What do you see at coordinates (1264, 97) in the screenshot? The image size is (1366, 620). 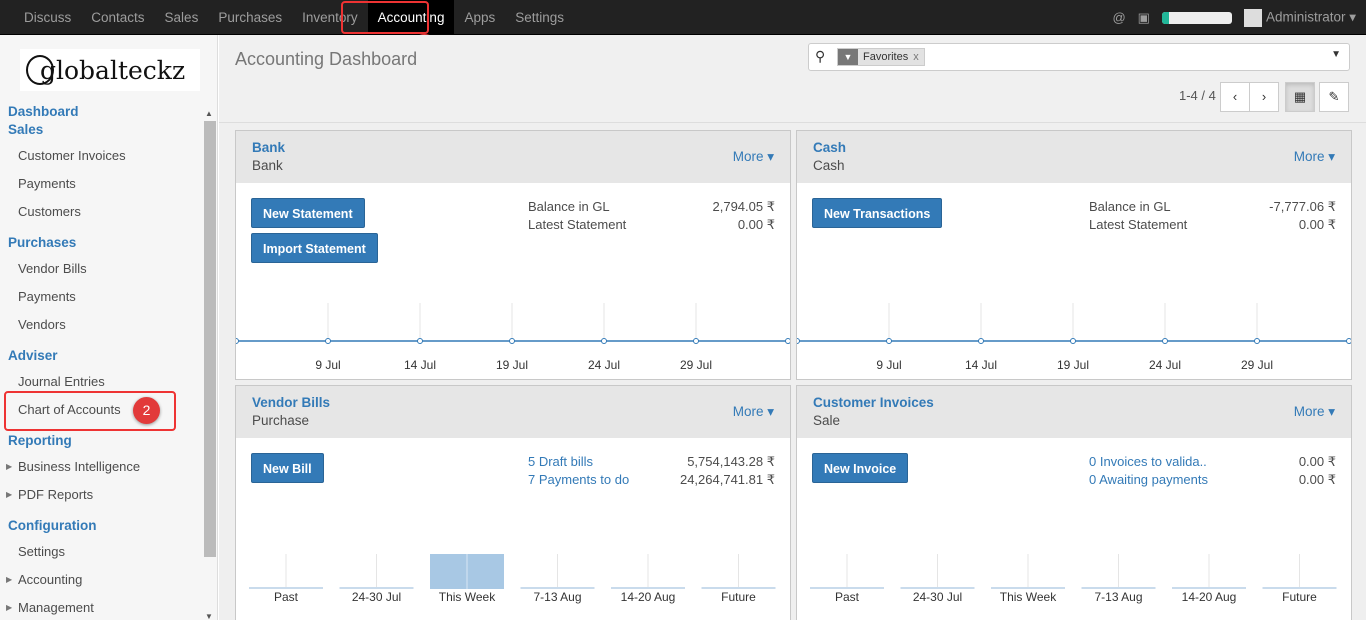 I see `pager-next-button: ›` at bounding box center [1264, 97].